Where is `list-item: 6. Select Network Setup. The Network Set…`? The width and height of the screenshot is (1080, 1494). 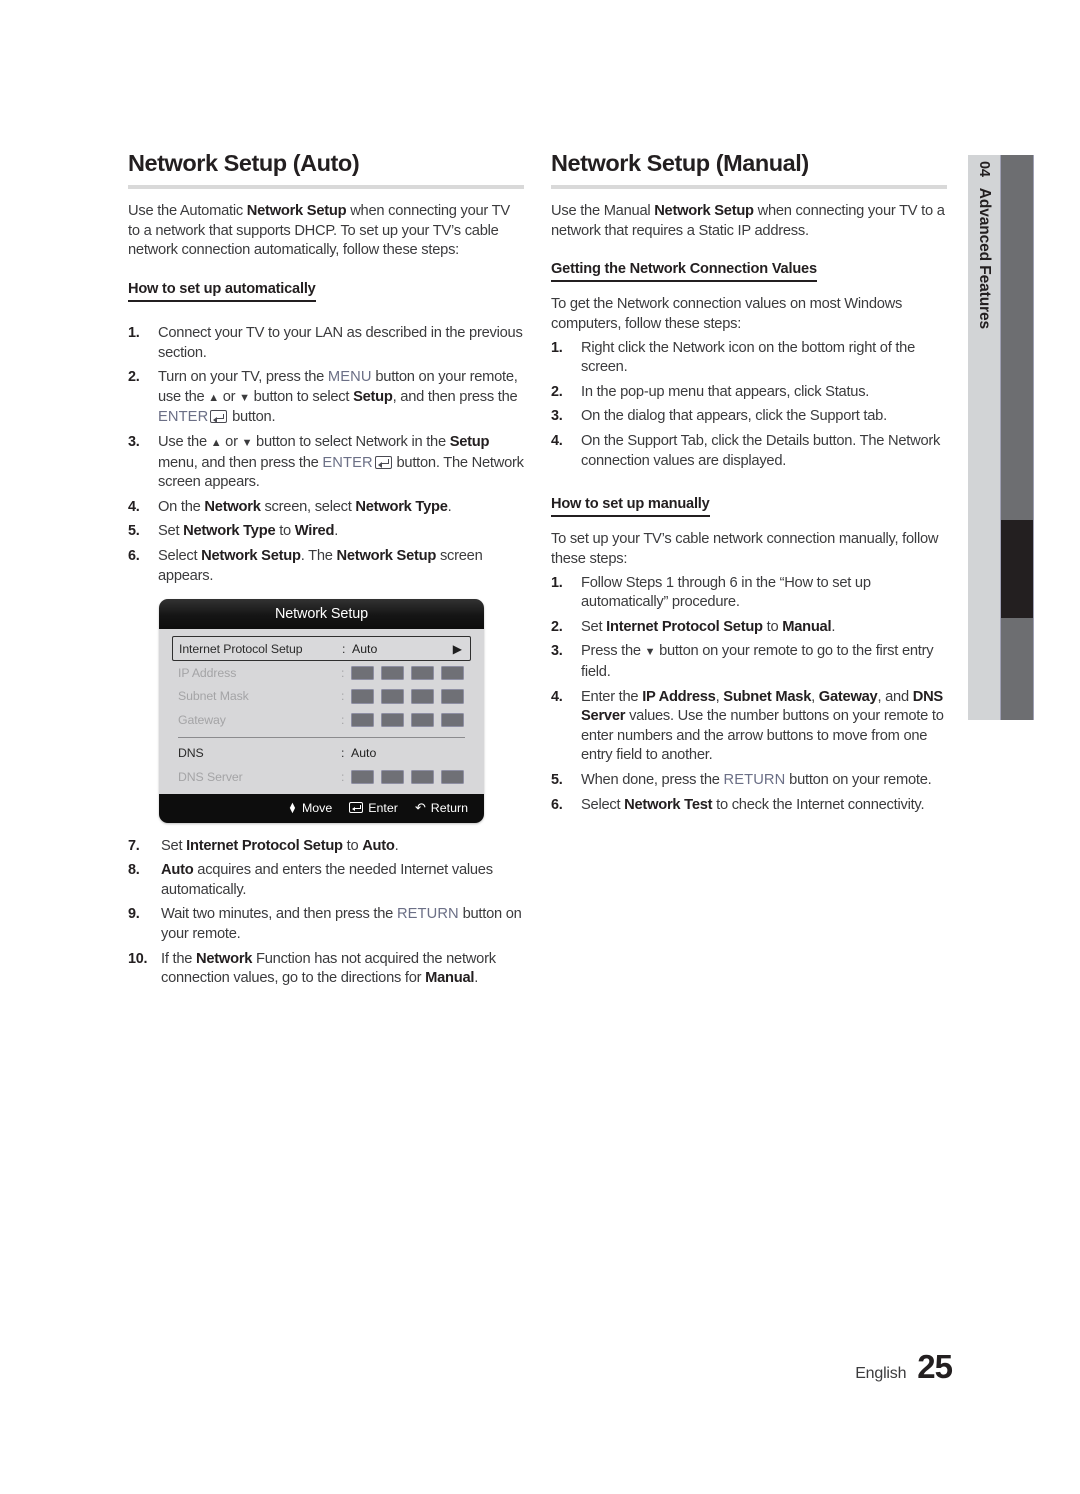
list-item: 6. Select Network Setup. The Network Set… is located at coordinates (305, 565).